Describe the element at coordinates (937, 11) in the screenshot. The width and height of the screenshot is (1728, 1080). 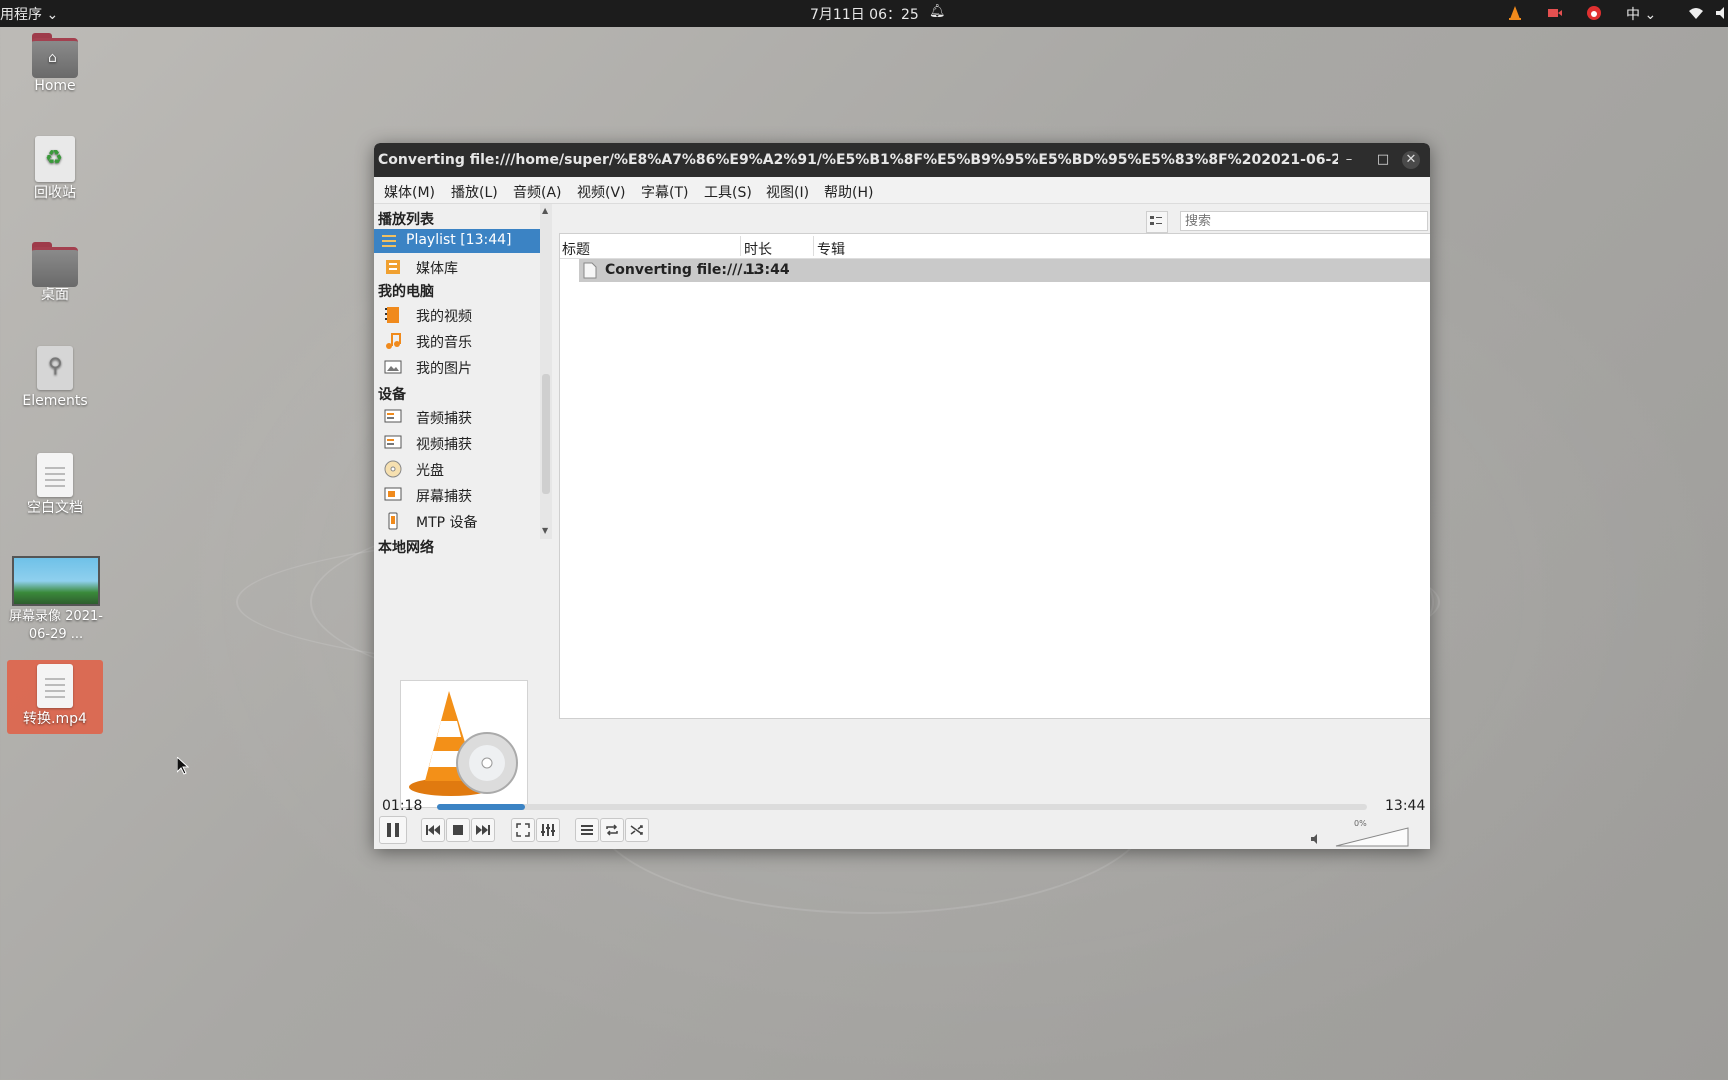
I see `bell-icon: 🔔︎` at that location.